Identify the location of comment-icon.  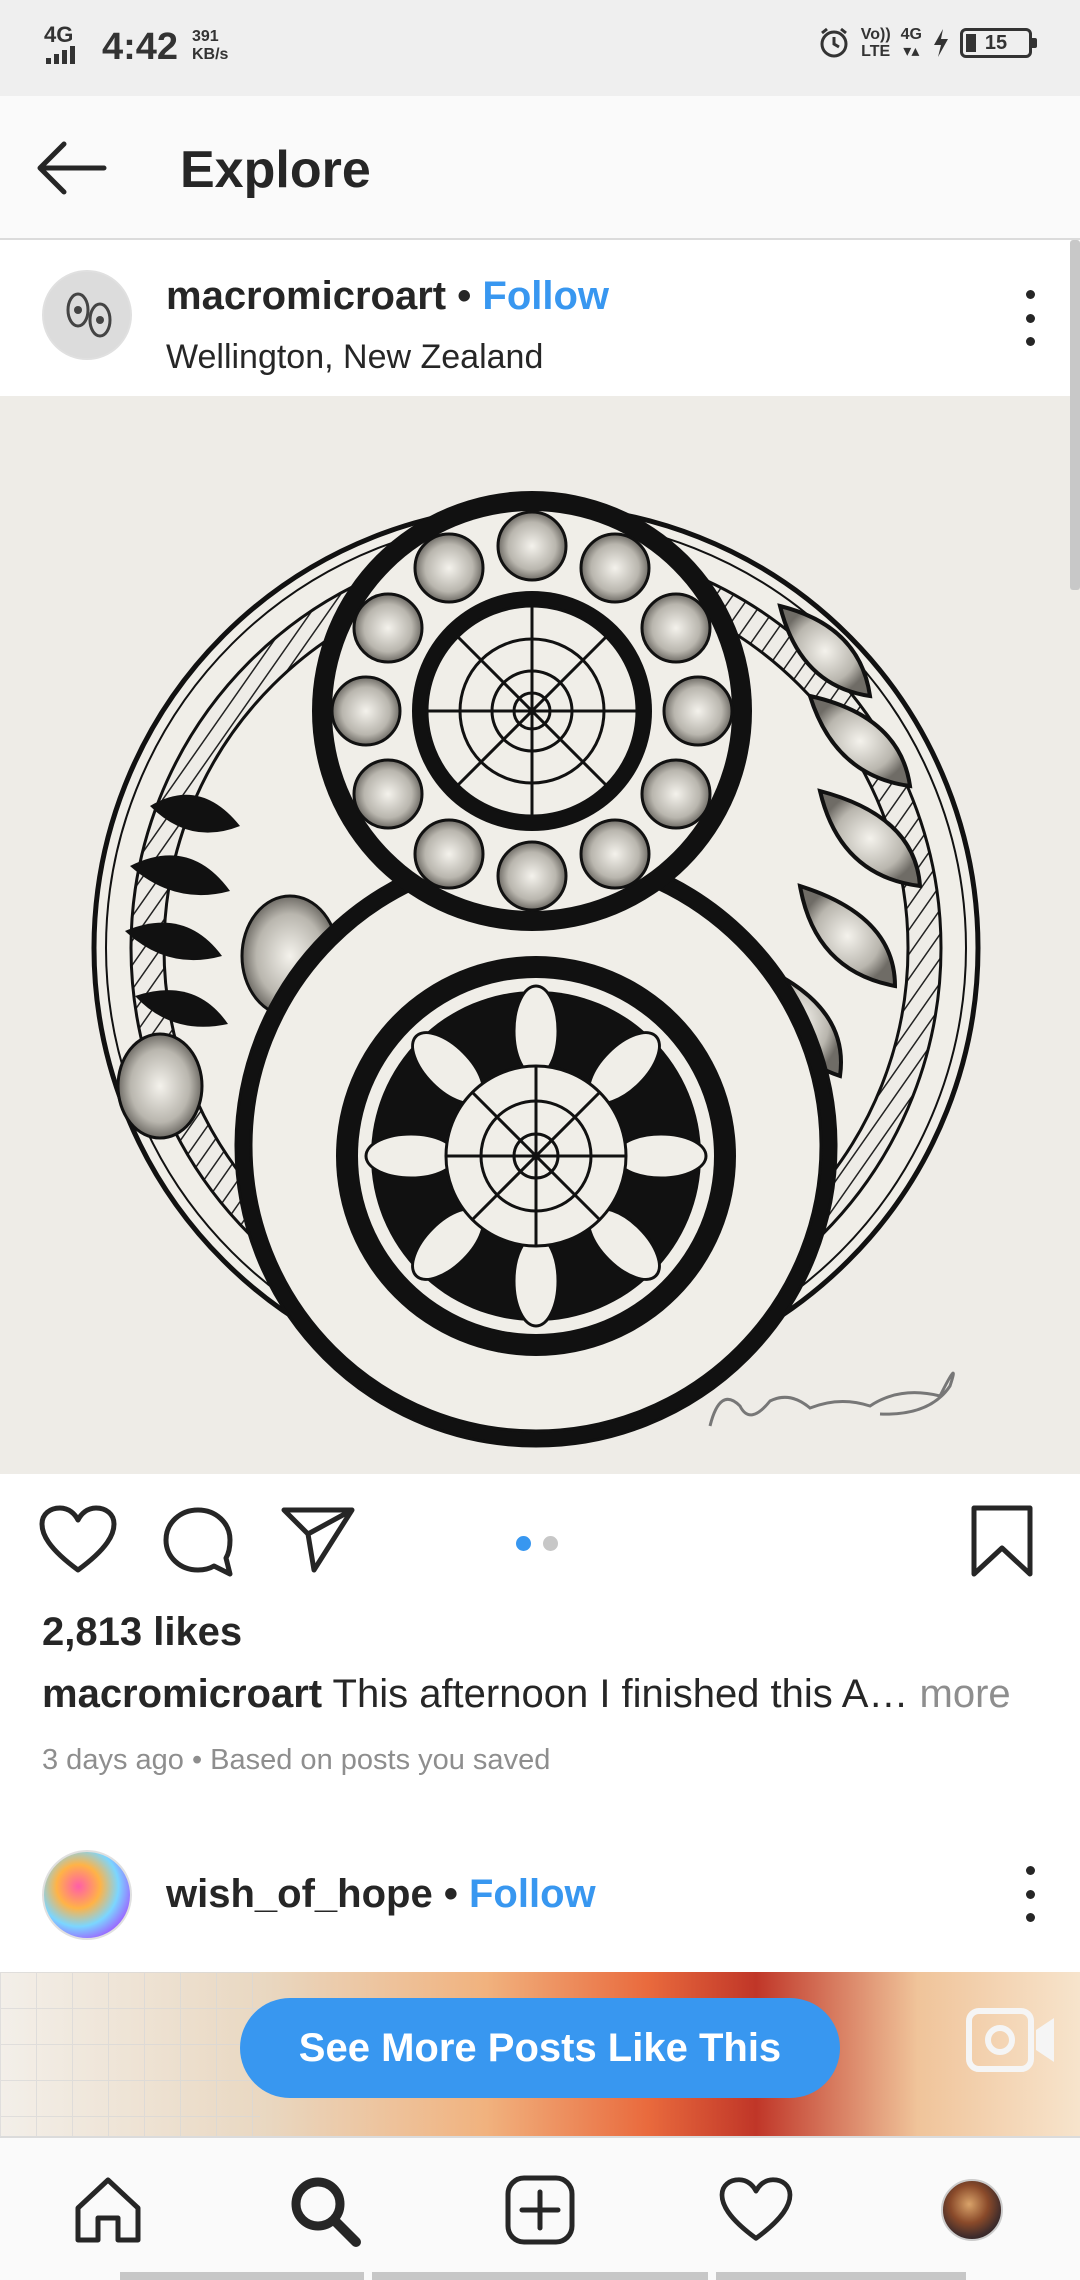
(198, 1542).